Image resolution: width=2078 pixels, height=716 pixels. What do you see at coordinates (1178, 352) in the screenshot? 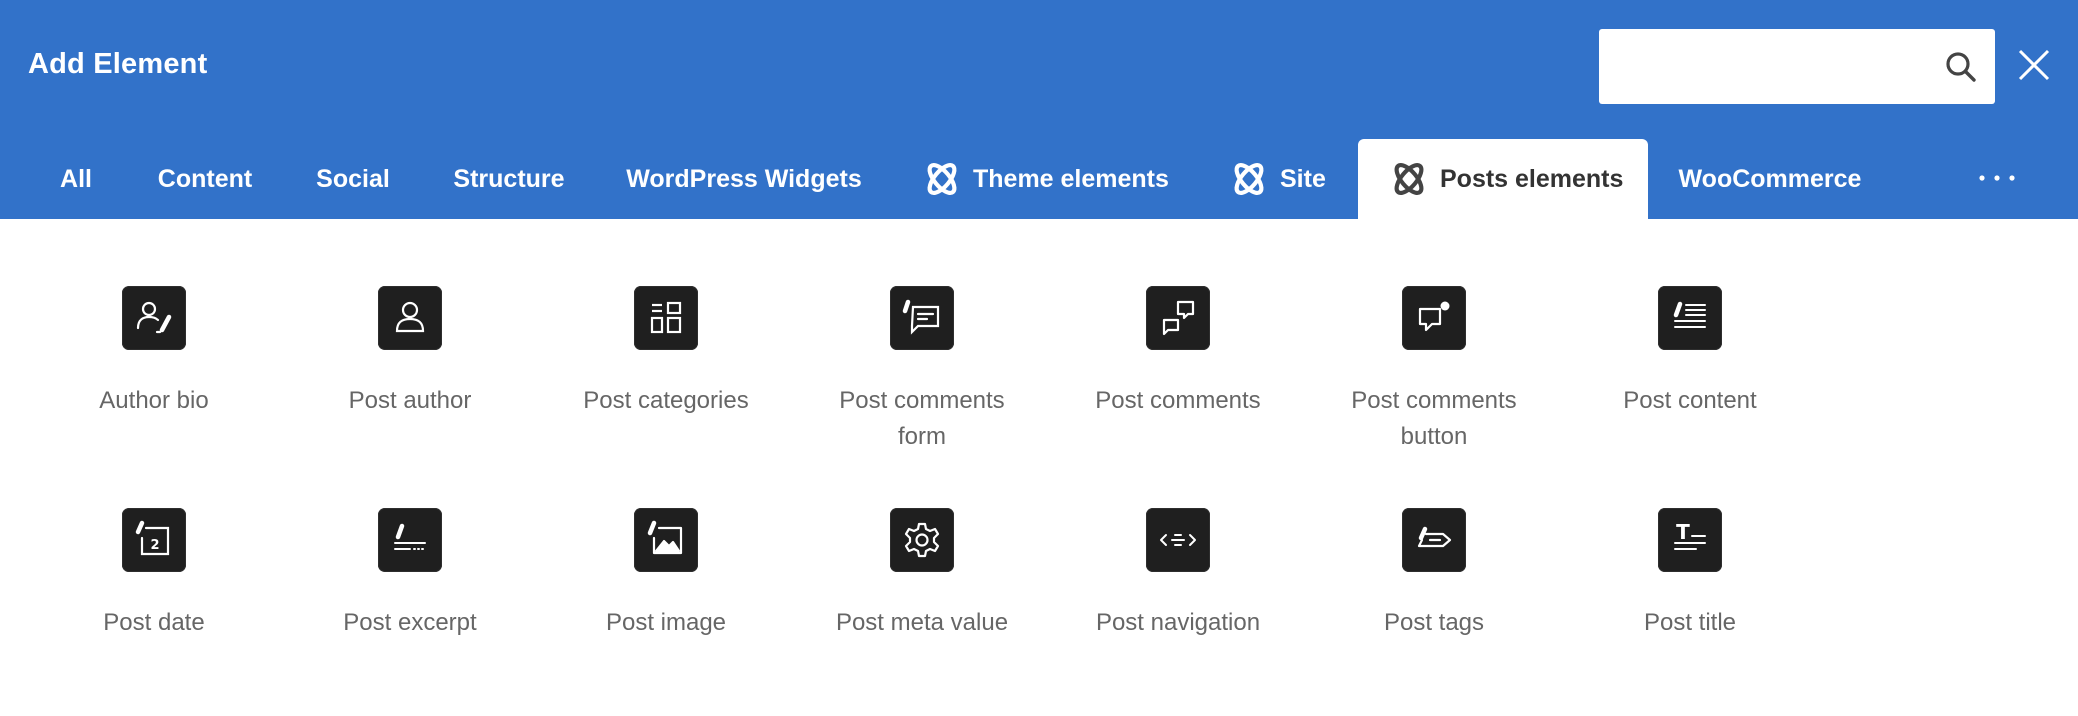
I see `element-post-comments: Post comments` at bounding box center [1178, 352].